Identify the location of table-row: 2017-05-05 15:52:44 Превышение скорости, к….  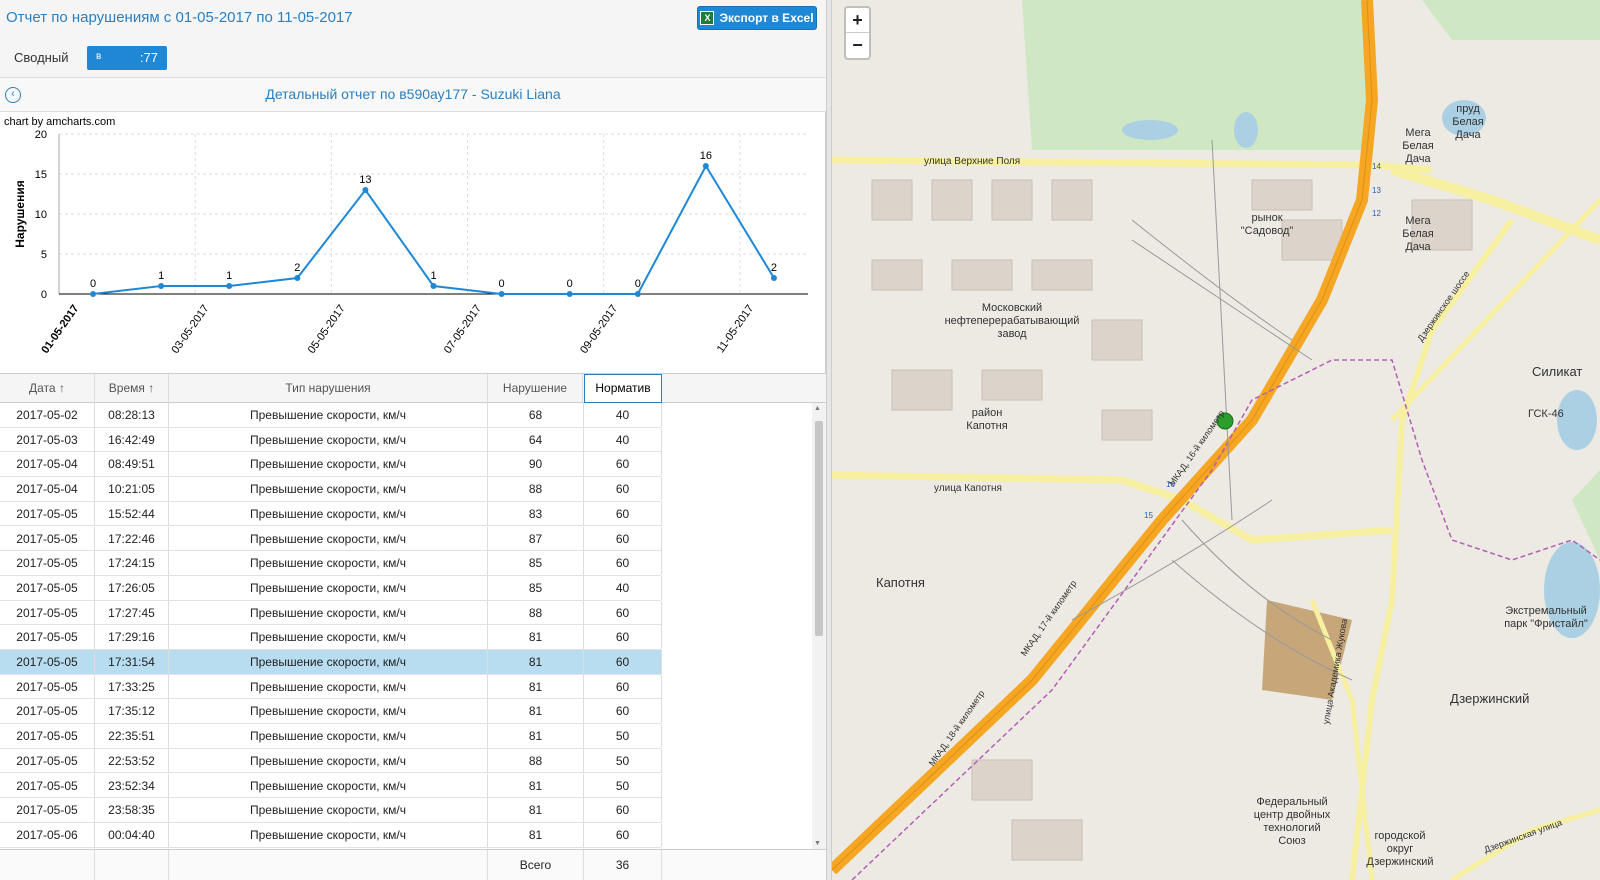
(331, 514).